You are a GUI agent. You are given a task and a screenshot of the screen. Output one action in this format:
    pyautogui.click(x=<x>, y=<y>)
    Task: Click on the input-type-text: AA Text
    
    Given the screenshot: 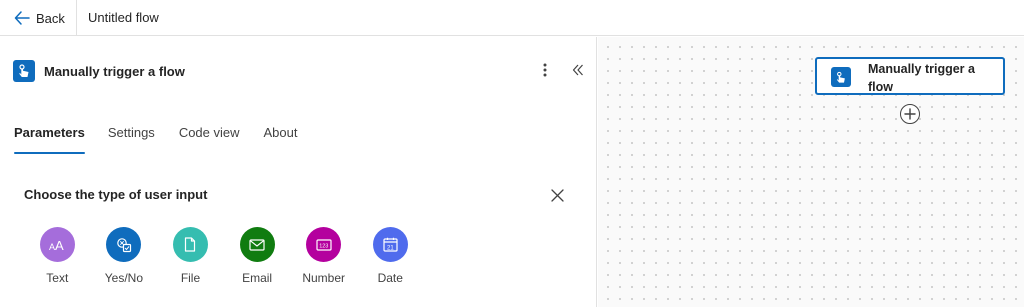 What is the action you would take?
    pyautogui.click(x=57, y=256)
    